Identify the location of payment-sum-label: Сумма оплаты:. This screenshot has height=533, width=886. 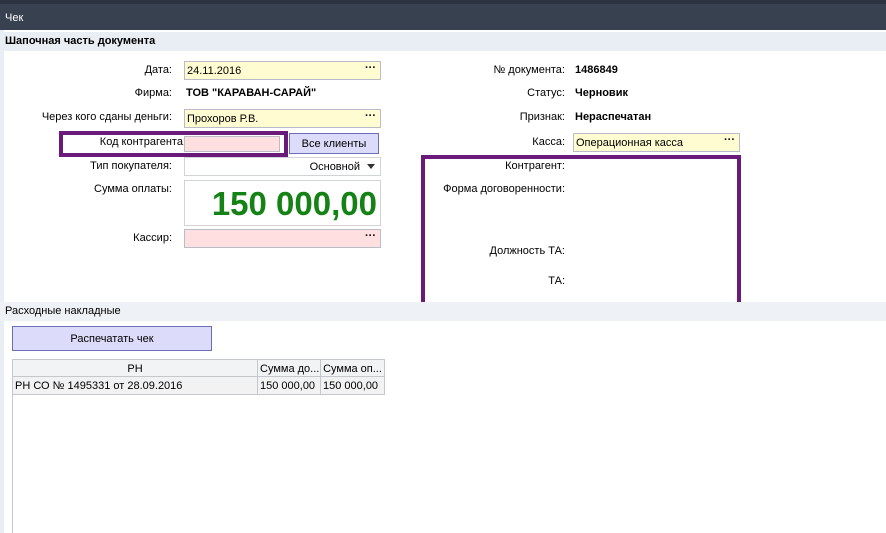
(133, 189).